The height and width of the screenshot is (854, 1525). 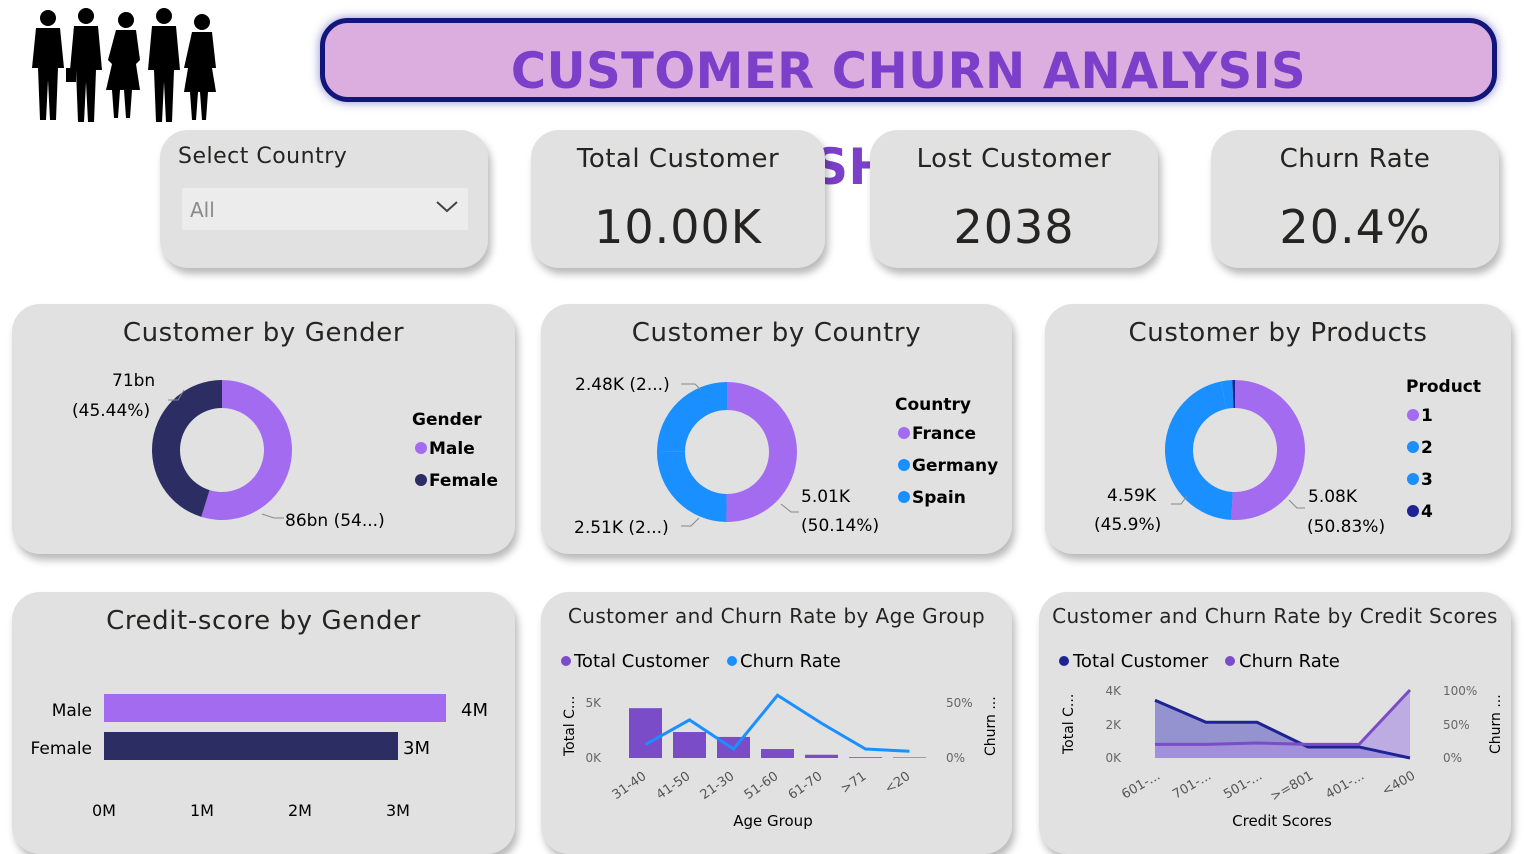 What do you see at coordinates (718, 786) in the screenshot?
I see `age-x-tick: 21-30` at bounding box center [718, 786].